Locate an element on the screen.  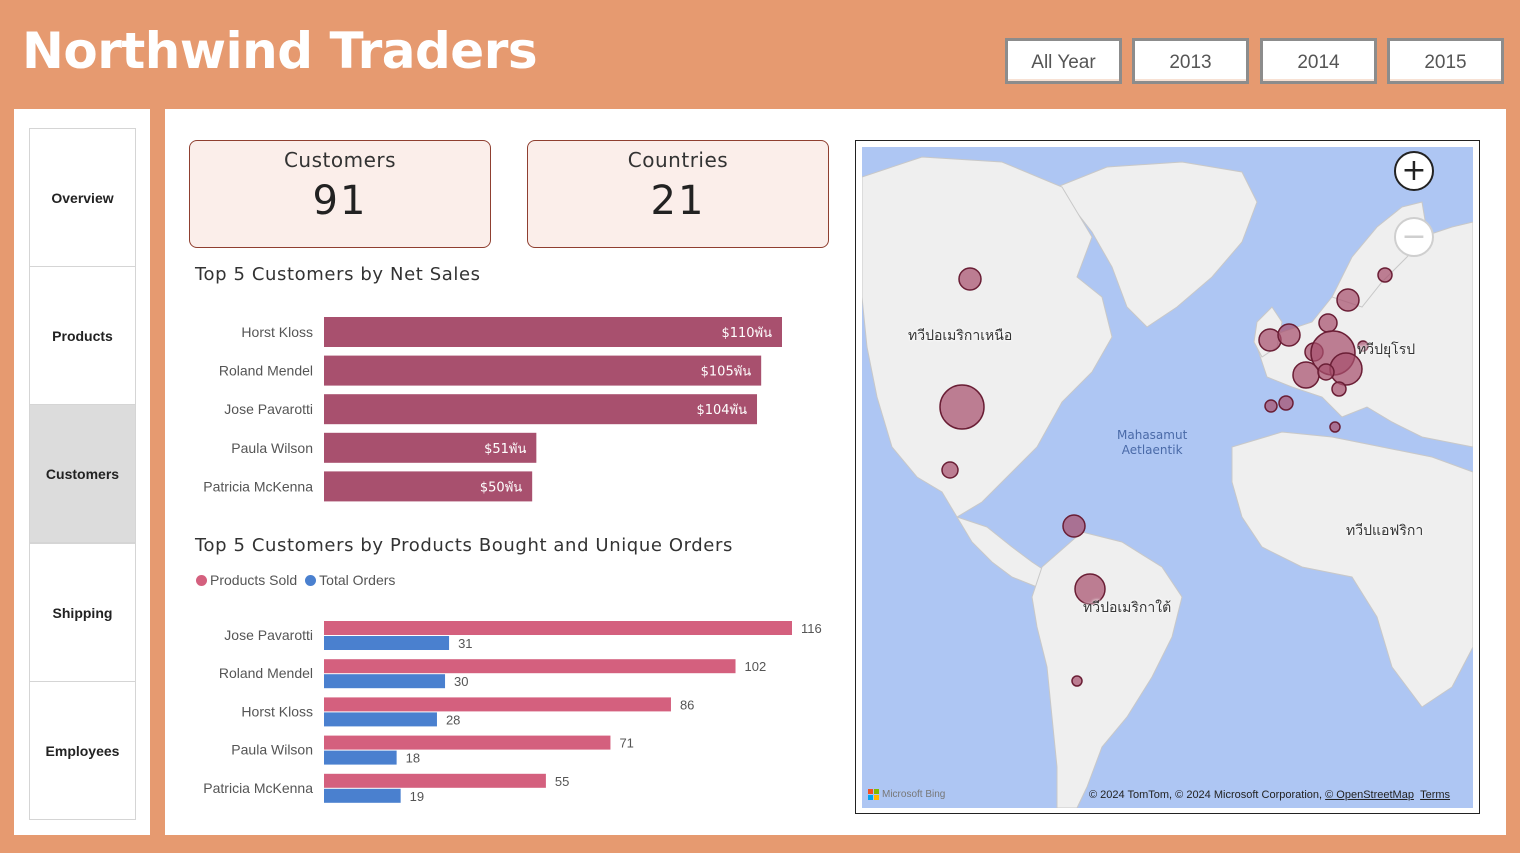
europe-label: ทวีปยุโรป is located at coordinates (1386, 350).